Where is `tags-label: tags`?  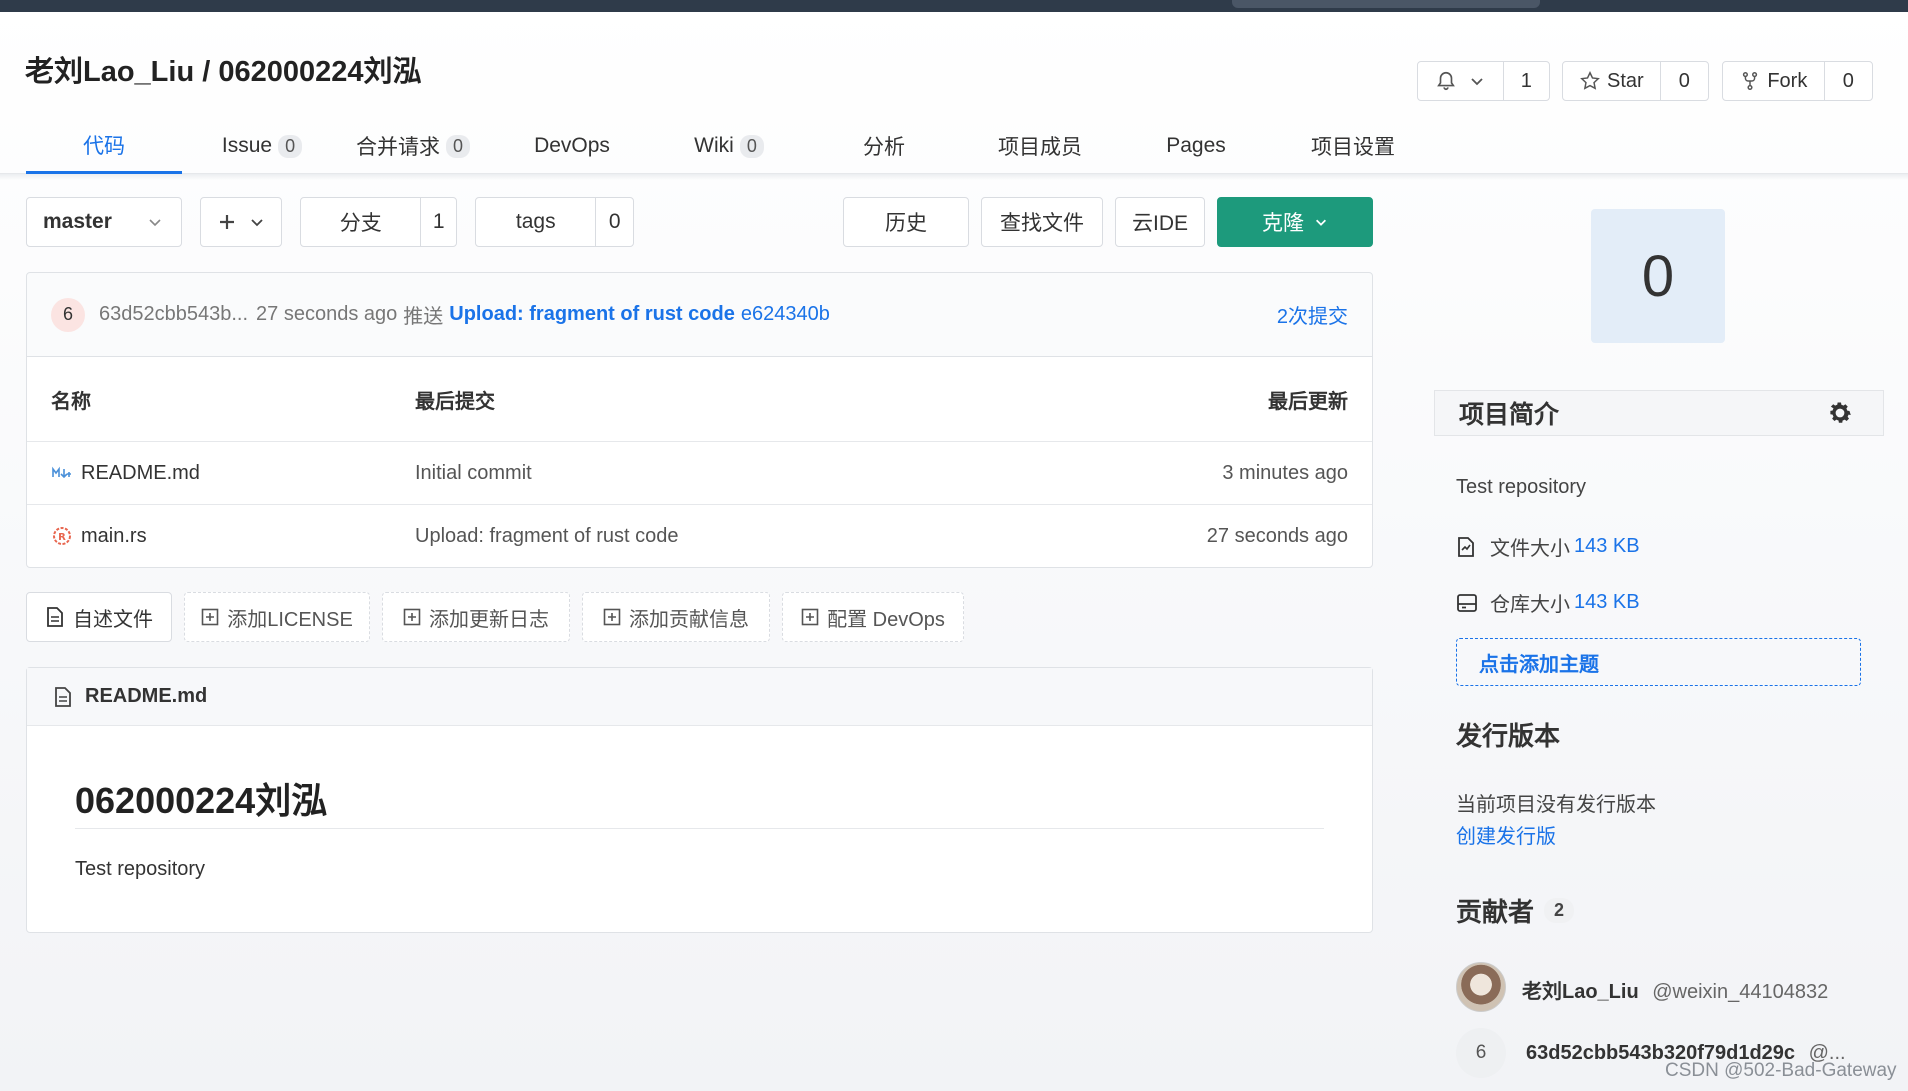 tags-label: tags is located at coordinates (535, 221).